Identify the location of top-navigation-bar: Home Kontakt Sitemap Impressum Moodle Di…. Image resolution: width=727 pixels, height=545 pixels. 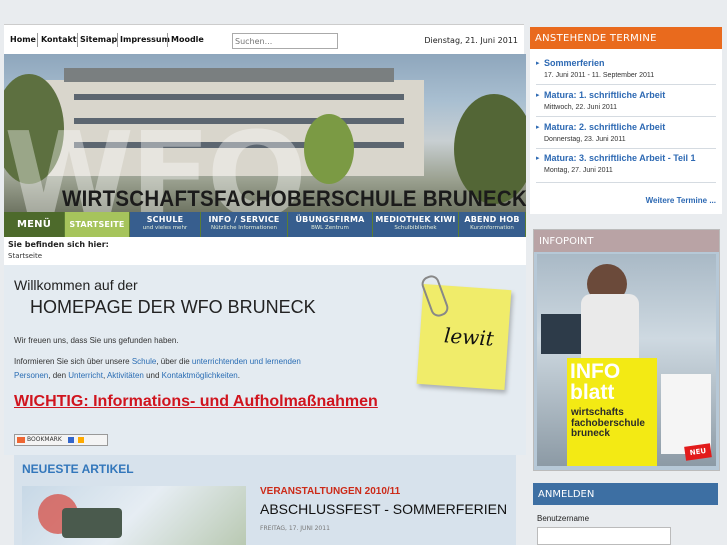
(264, 39).